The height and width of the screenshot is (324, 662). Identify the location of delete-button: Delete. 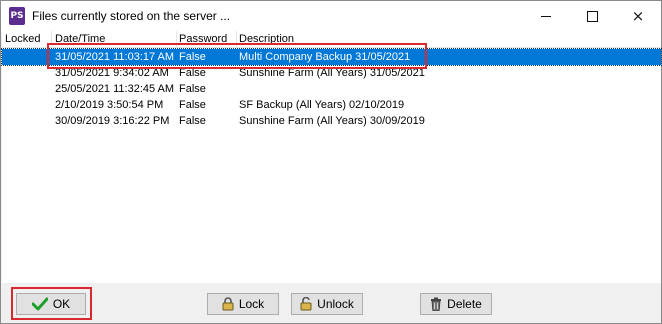
(456, 304).